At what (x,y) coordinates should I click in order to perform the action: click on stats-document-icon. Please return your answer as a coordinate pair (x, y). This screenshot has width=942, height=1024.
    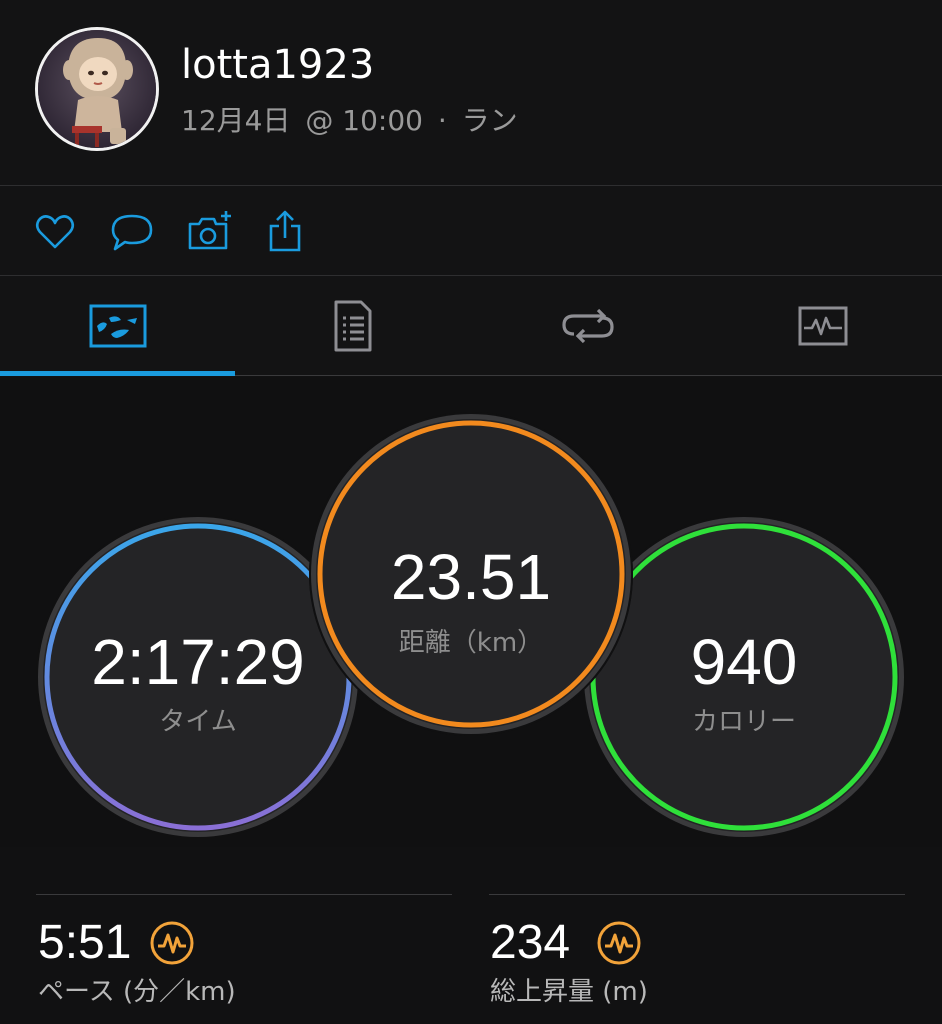
    Looking at the image, I should click on (352, 326).